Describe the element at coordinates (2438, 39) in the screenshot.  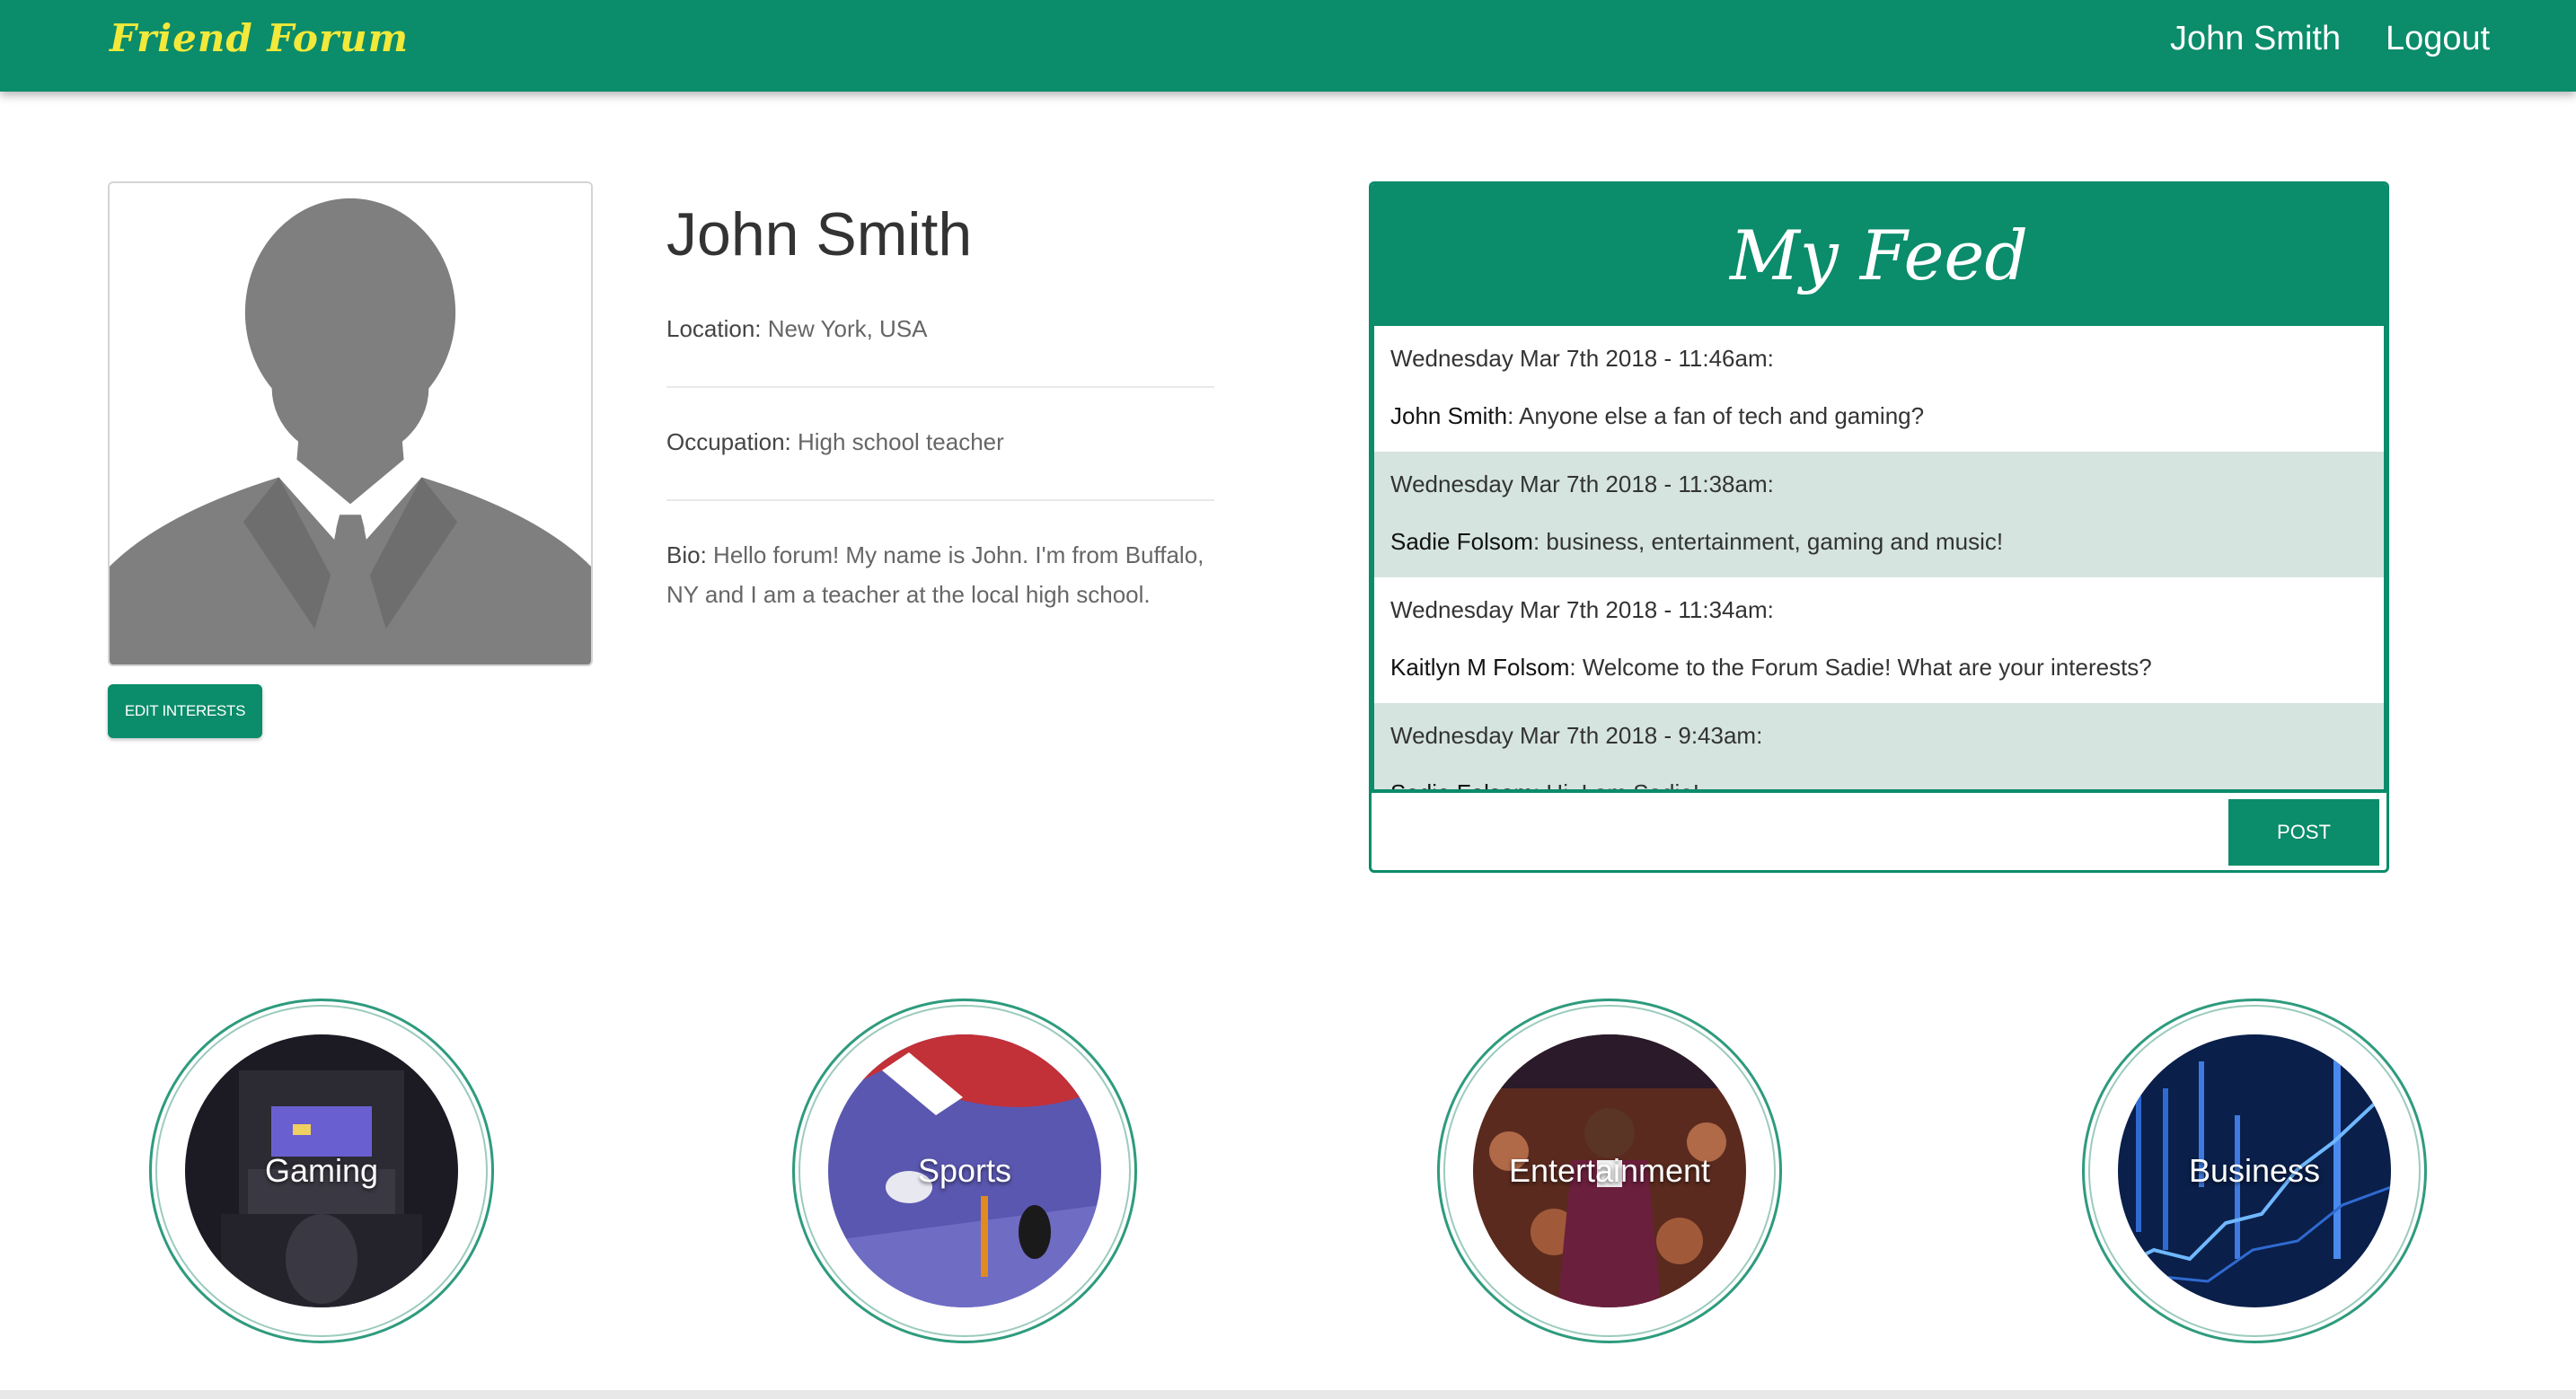
I see `logout-link: Logout` at that location.